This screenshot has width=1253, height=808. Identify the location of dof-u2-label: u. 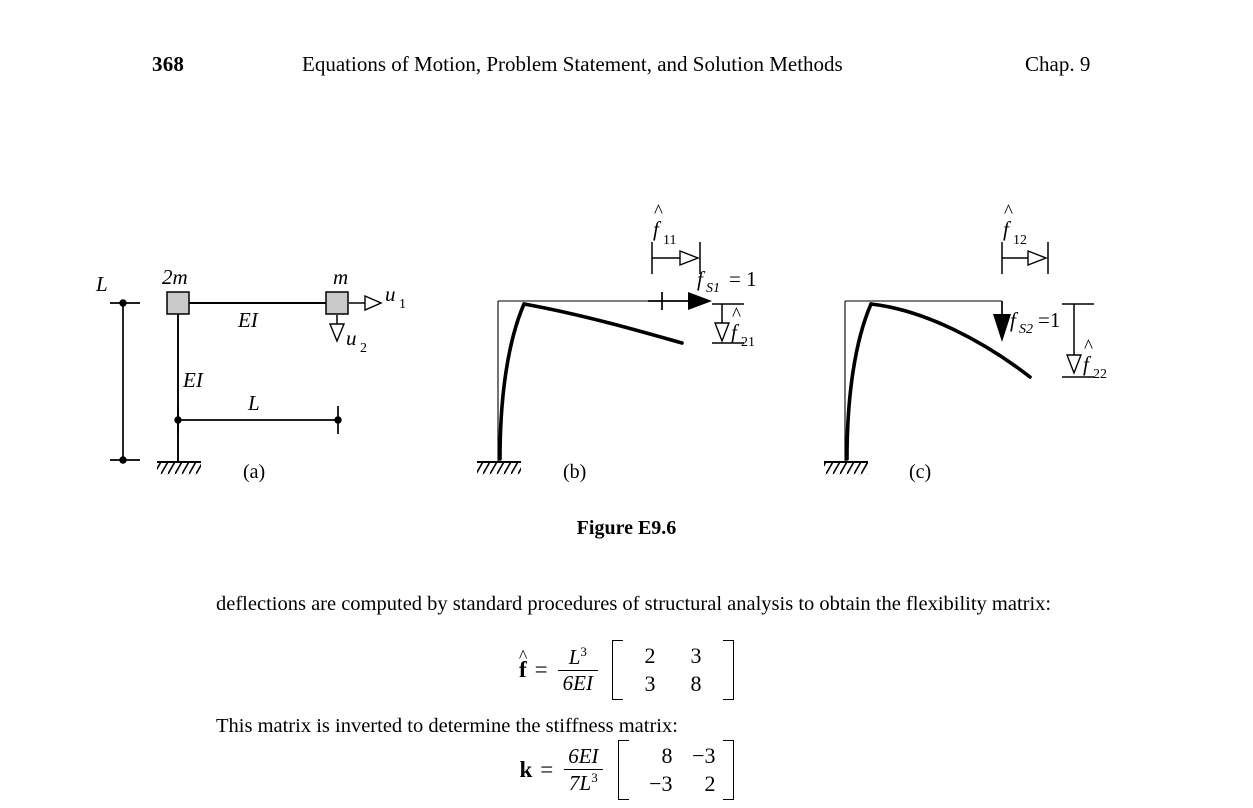
(351, 338).